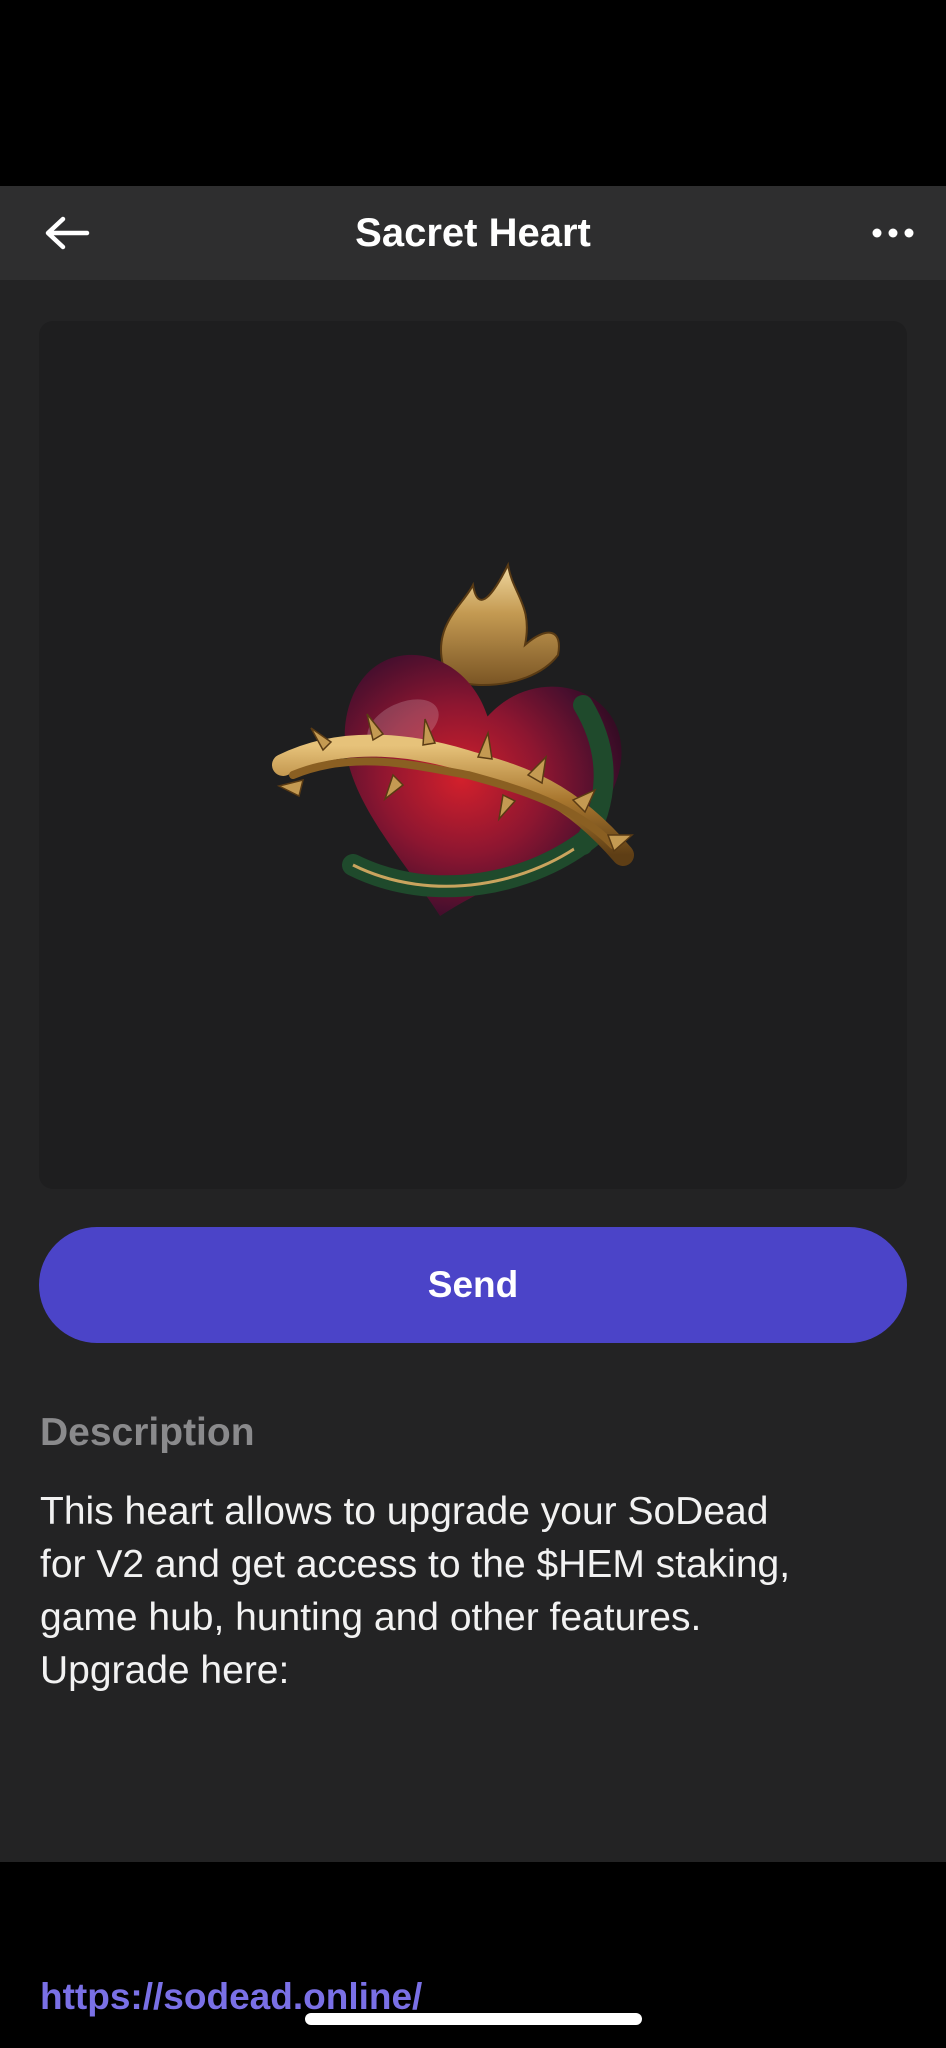  I want to click on header-bar: Sacret Heart, so click(473, 233).